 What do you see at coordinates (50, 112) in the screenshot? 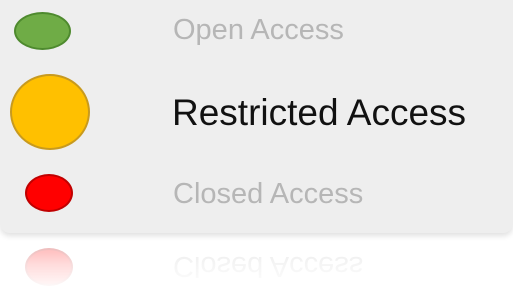
I see `amber-circle-icon` at bounding box center [50, 112].